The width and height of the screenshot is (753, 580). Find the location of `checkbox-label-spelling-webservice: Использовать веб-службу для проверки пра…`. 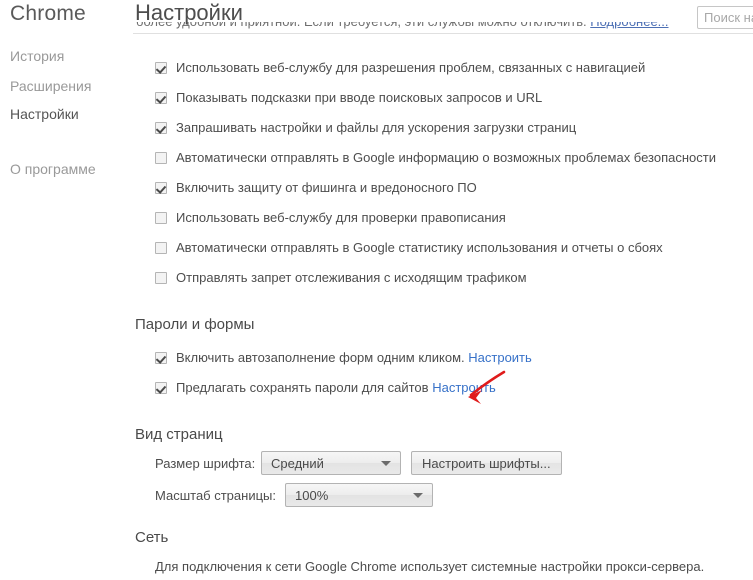

checkbox-label-spelling-webservice: Использовать веб-службу для проверки пра… is located at coordinates (341, 217).